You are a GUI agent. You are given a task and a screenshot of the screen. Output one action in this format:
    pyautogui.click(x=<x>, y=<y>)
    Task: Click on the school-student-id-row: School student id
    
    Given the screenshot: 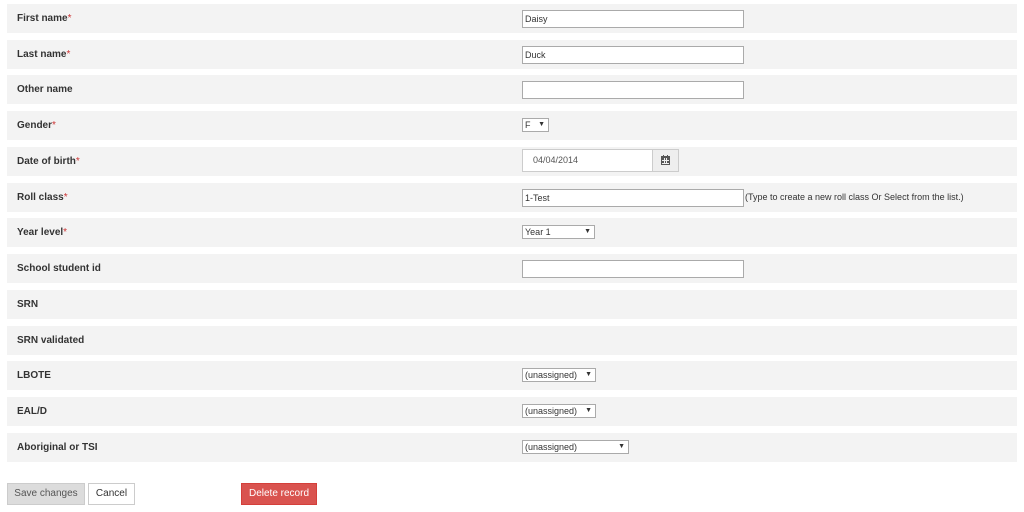 What is the action you would take?
    pyautogui.click(x=512, y=268)
    